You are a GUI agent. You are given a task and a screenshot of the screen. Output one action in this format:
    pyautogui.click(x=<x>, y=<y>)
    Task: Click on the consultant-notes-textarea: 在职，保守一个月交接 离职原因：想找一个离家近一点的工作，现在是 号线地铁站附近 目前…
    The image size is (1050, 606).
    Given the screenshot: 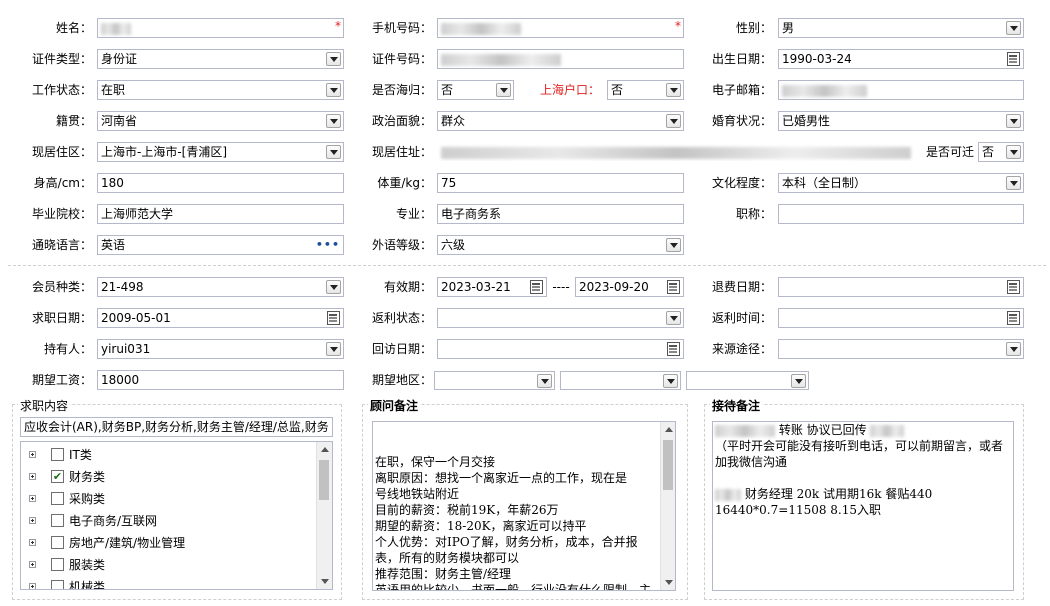 What is the action you would take?
    pyautogui.click(x=524, y=506)
    